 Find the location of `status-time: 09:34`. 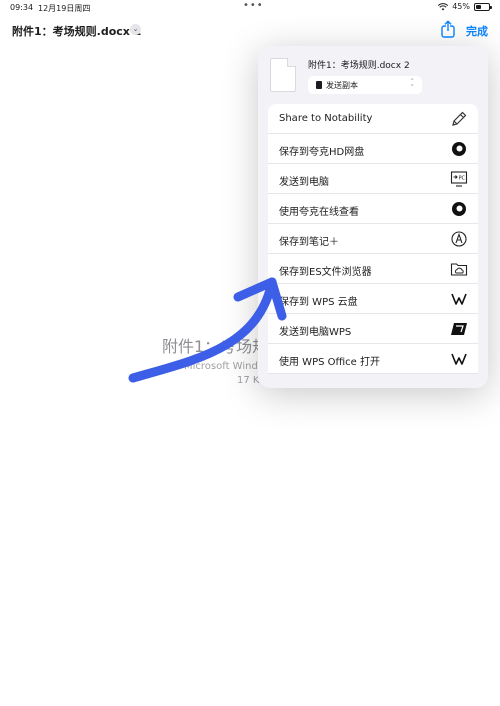

status-time: 09:34 is located at coordinates (22, 7).